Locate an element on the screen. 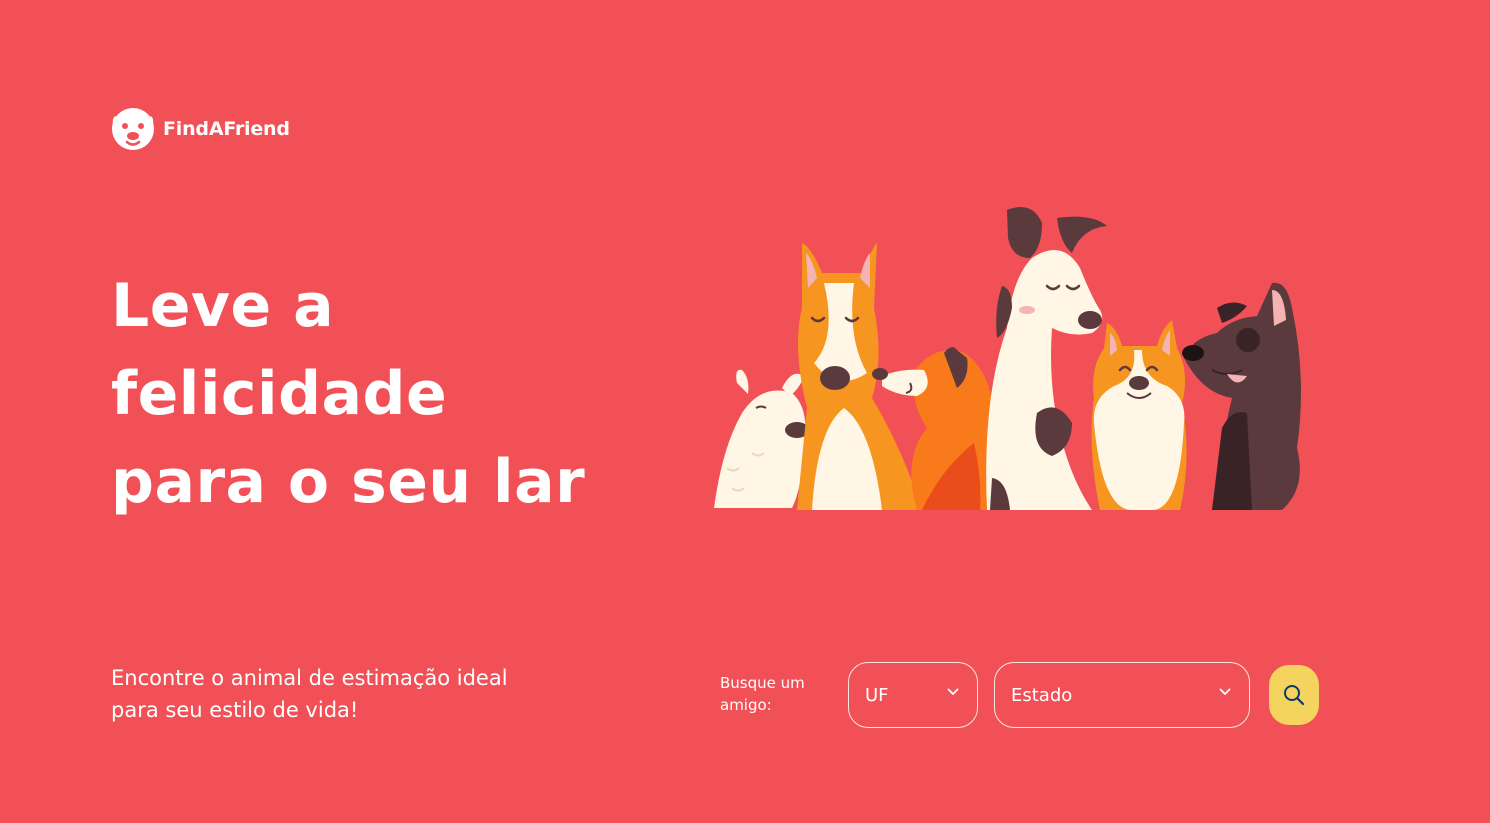 This screenshot has width=1490, height=823. group-of-dogs-illustration is located at coordinates (1007, 358).